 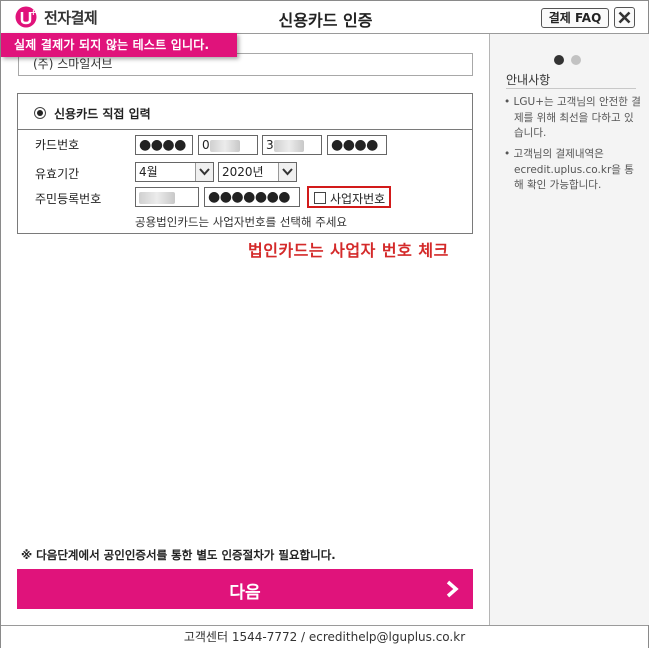 I want to click on faq-button: 결제 FAQ, so click(x=575, y=18).